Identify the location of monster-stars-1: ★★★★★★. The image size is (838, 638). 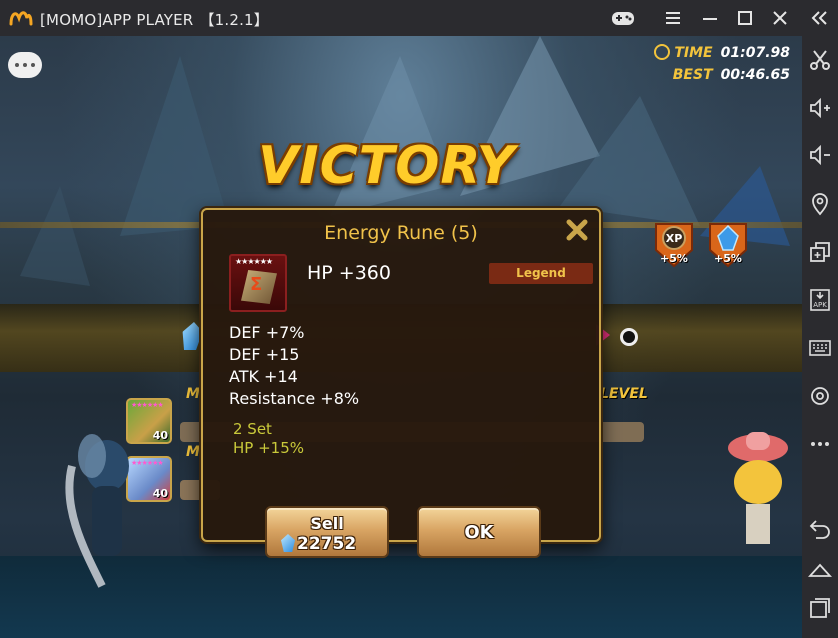
(147, 405).